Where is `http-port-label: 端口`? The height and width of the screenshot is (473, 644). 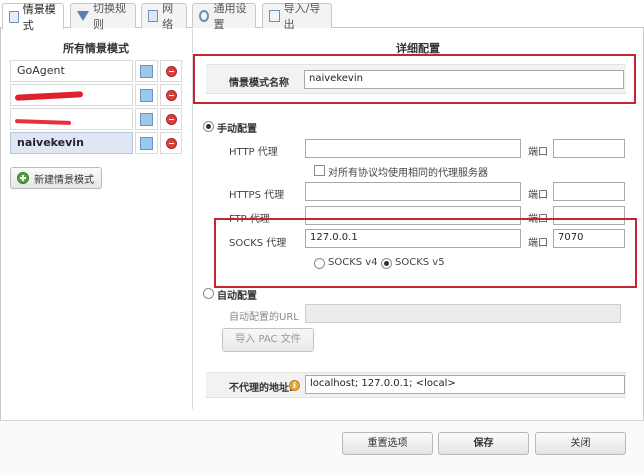
http-port-label: 端口 is located at coordinates (538, 152).